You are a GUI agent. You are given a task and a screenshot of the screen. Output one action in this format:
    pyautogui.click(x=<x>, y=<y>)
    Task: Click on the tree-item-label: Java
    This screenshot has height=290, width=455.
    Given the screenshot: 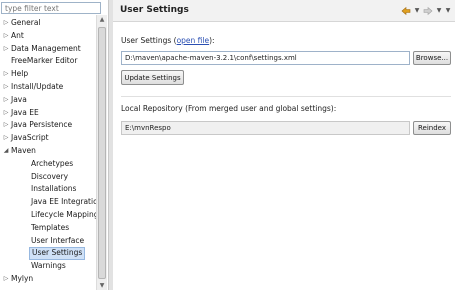 What is the action you would take?
    pyautogui.click(x=19, y=99)
    